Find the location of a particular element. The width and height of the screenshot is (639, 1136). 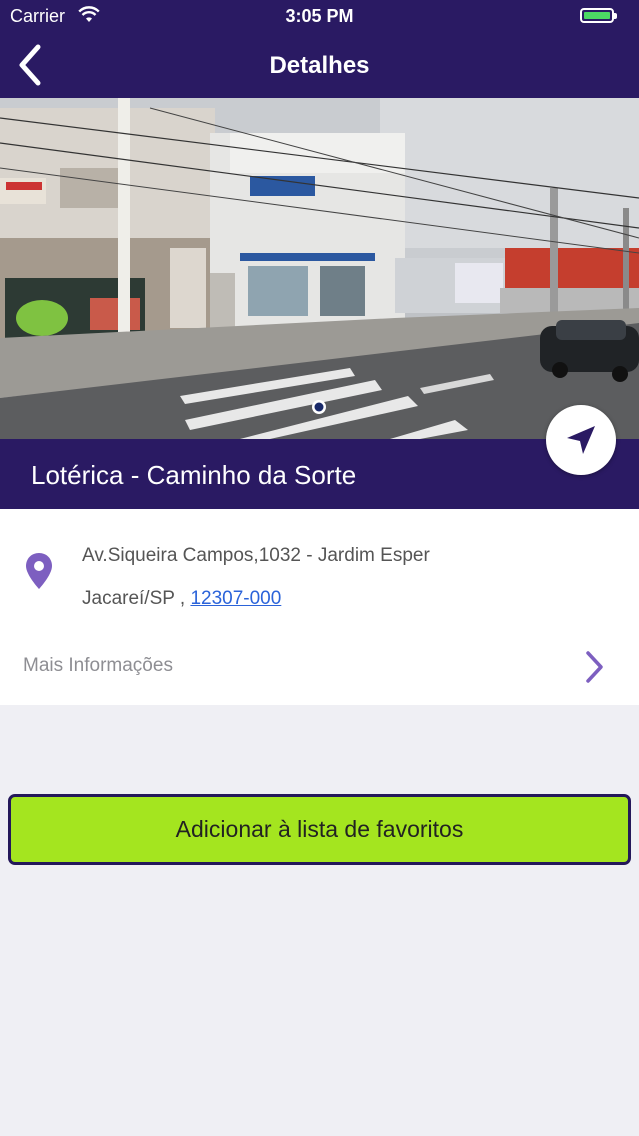

clock: 3:05 PM is located at coordinates (319, 16).